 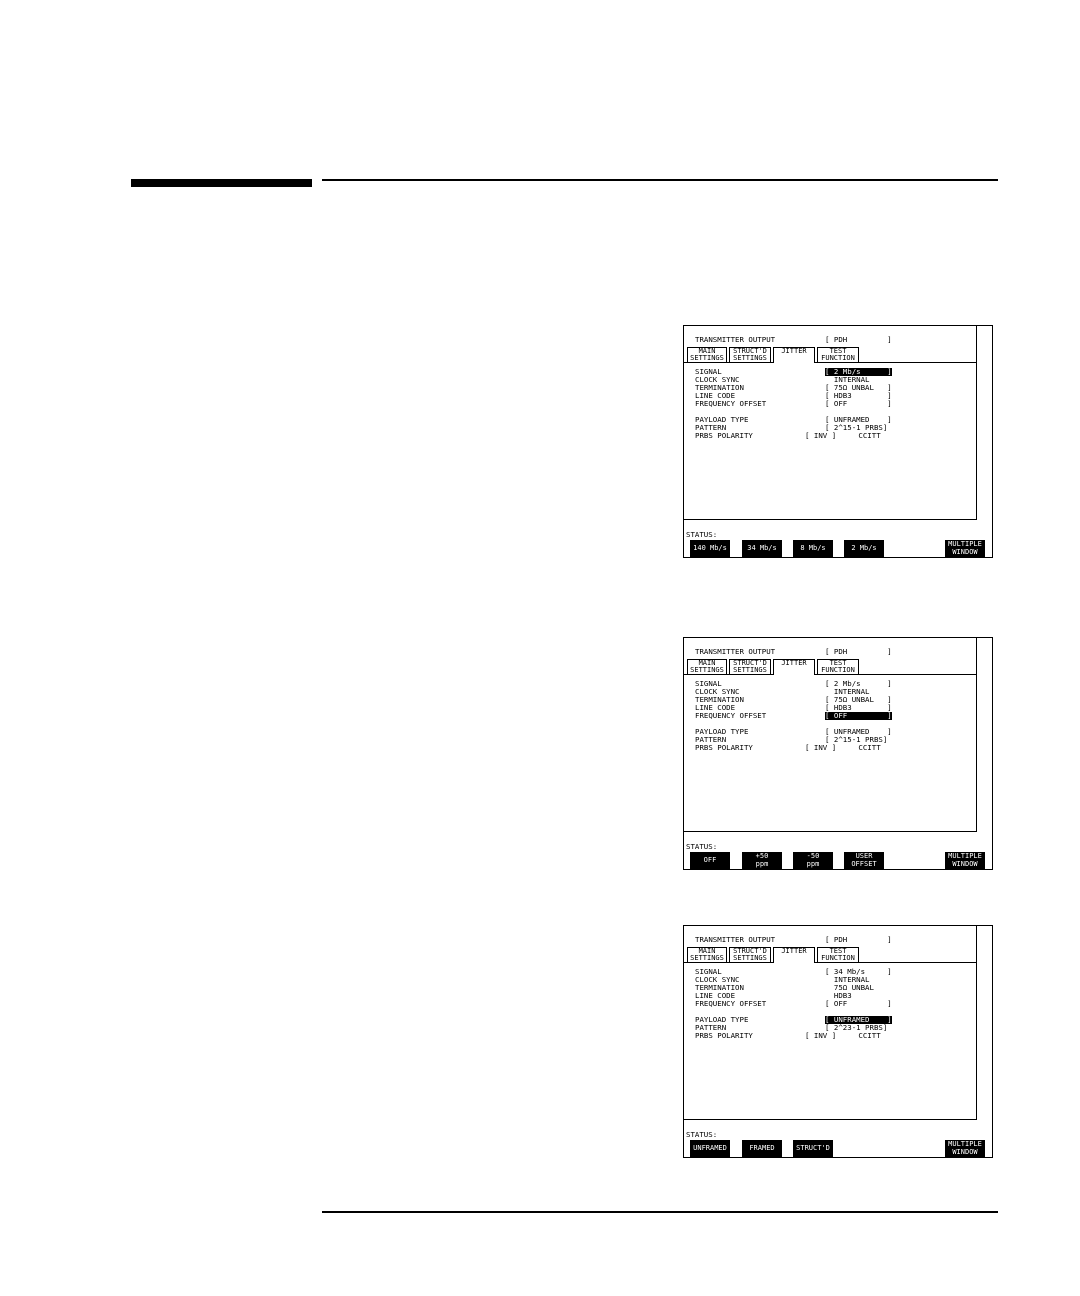 I want to click on softkey-2: -50 ppm, so click(x=813, y=860).